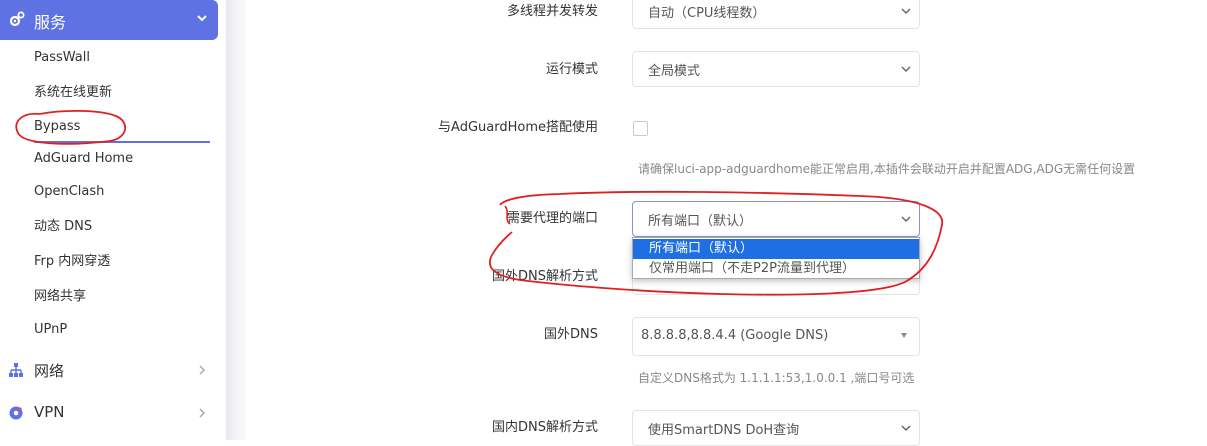 Image resolution: width=1207 pixels, height=446 pixels. Describe the element at coordinates (776, 219) in the screenshot. I see `ports-select: 所有端口（默认）` at that location.